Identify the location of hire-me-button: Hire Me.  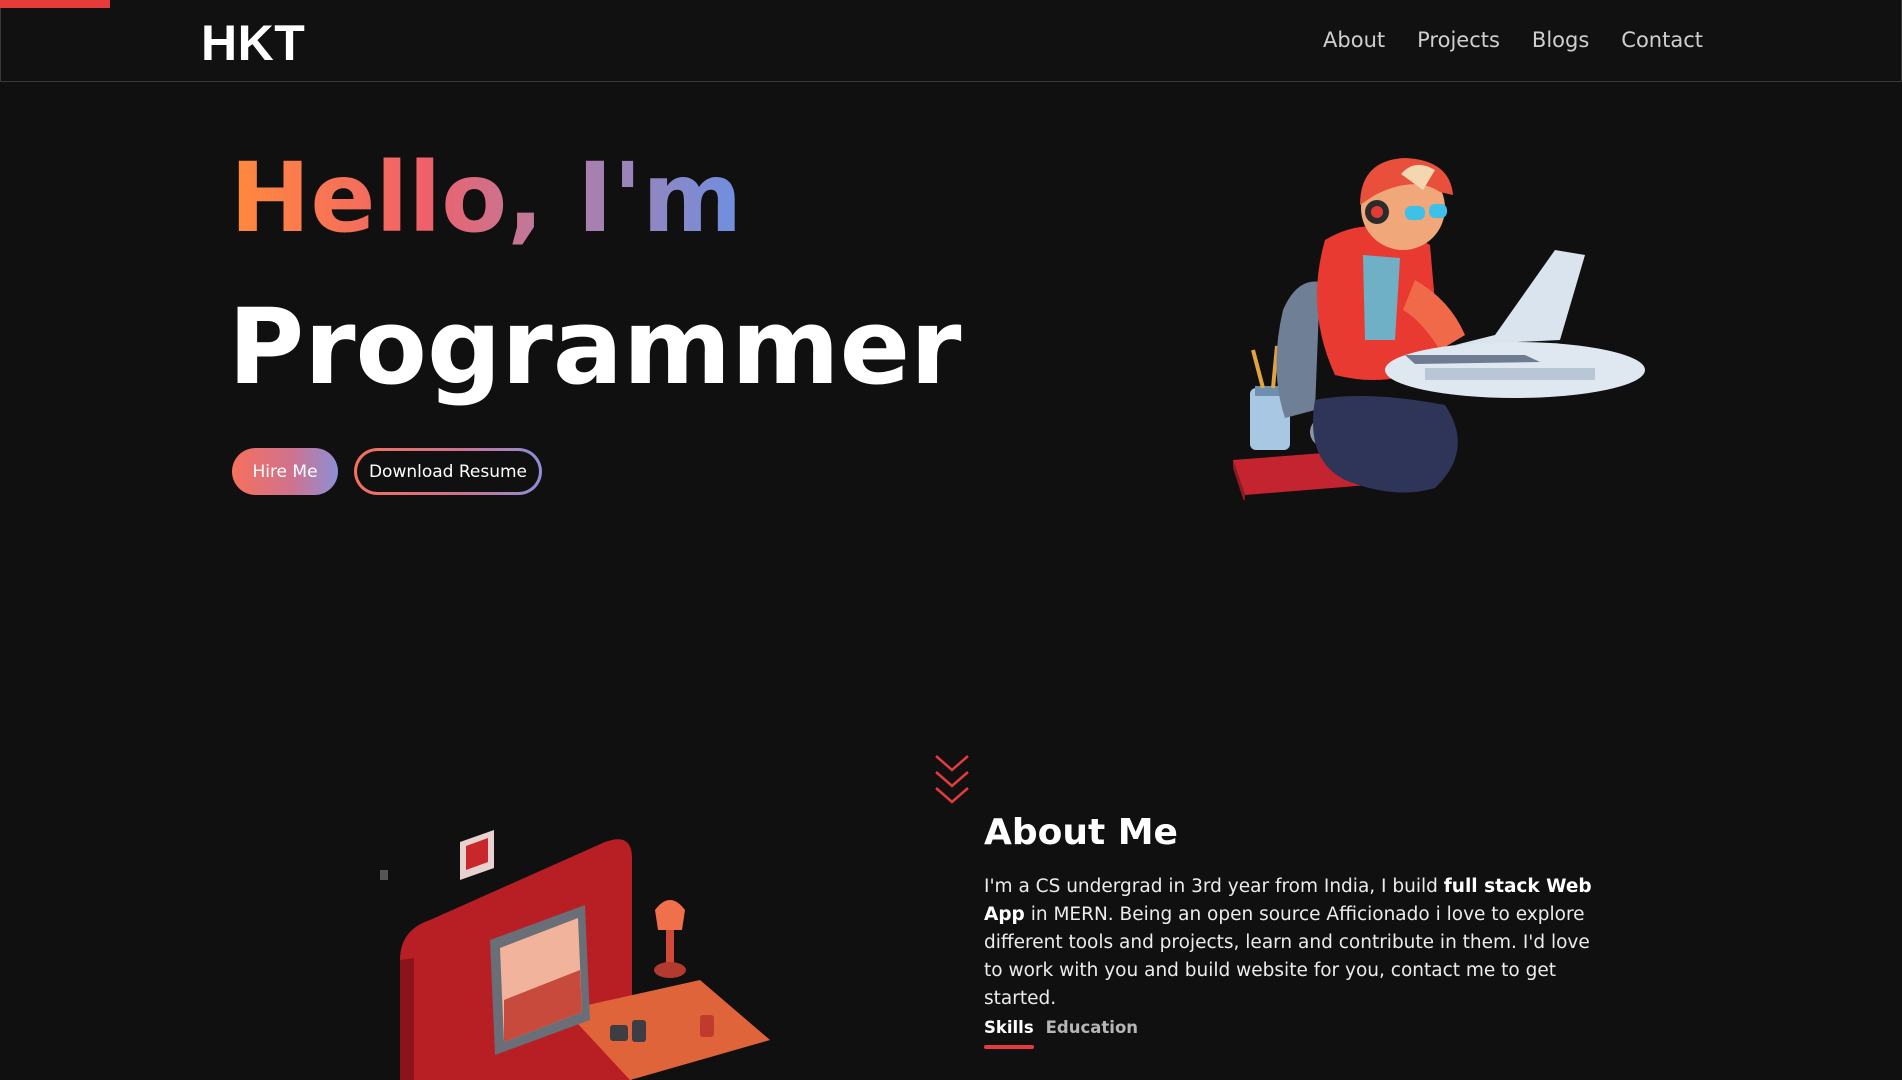
(285, 471).